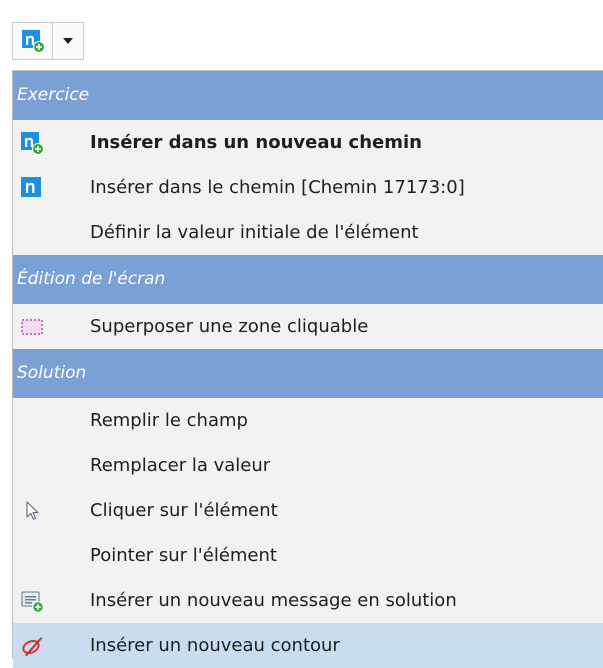 This screenshot has width=603, height=668. I want to click on menu-item-label: Insérer dans un nouveau chemin, so click(256, 142).